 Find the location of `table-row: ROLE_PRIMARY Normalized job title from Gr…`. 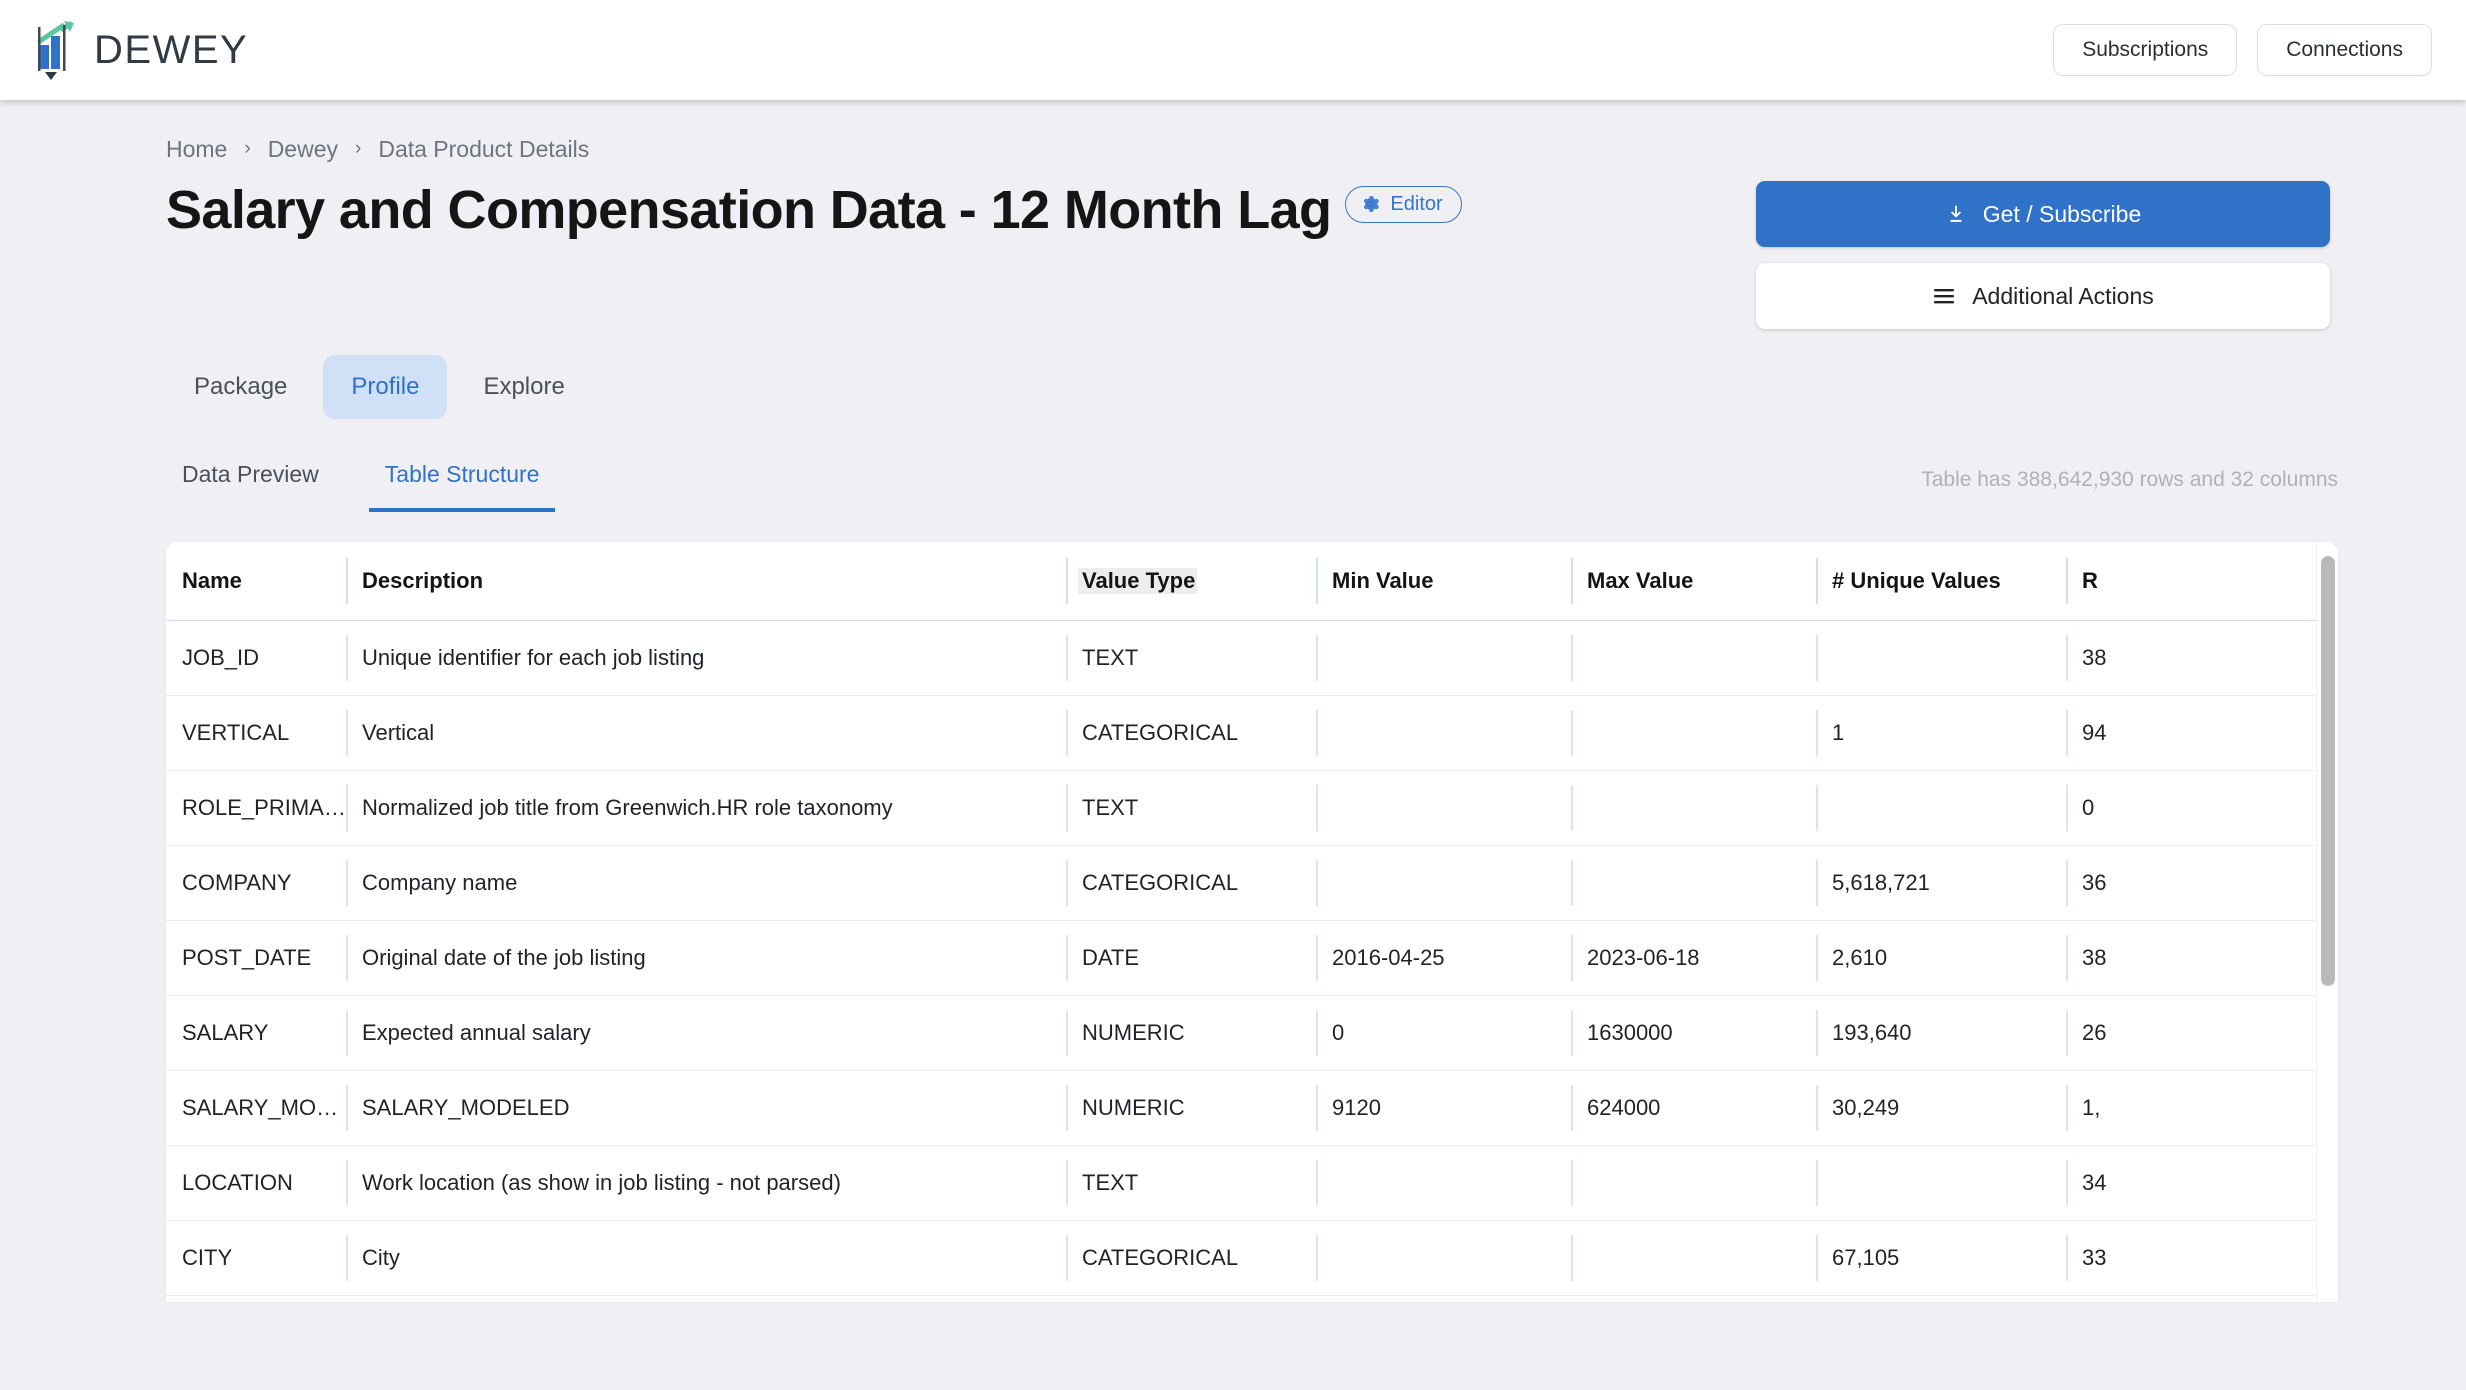

table-row: ROLE_PRIMARY Normalized job title from Gr… is located at coordinates (1252, 808).